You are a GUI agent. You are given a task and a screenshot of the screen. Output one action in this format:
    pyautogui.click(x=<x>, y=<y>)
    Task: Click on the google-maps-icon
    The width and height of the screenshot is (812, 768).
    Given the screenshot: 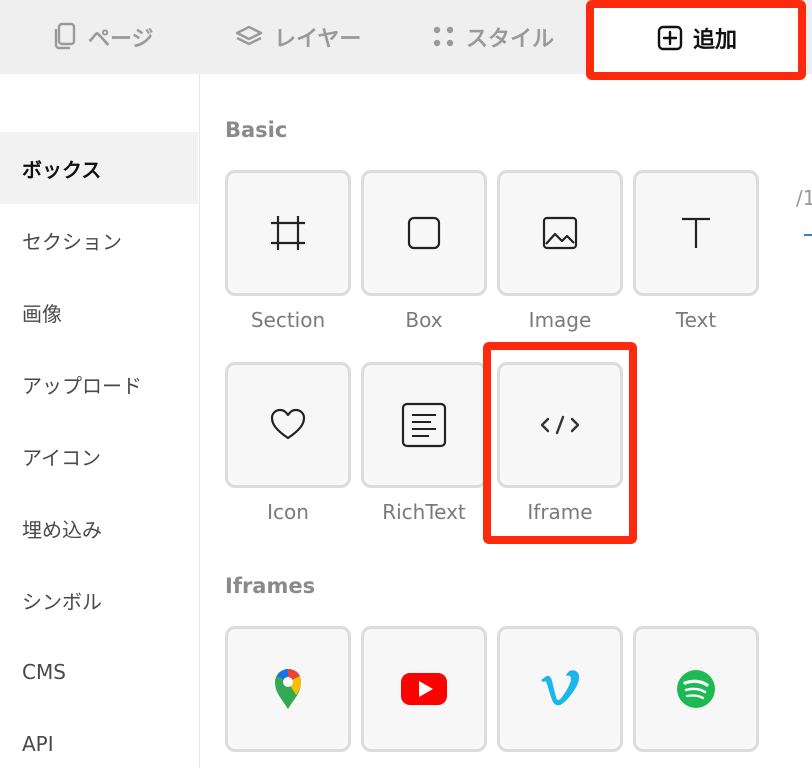 What is the action you would take?
    pyautogui.click(x=288, y=688)
    